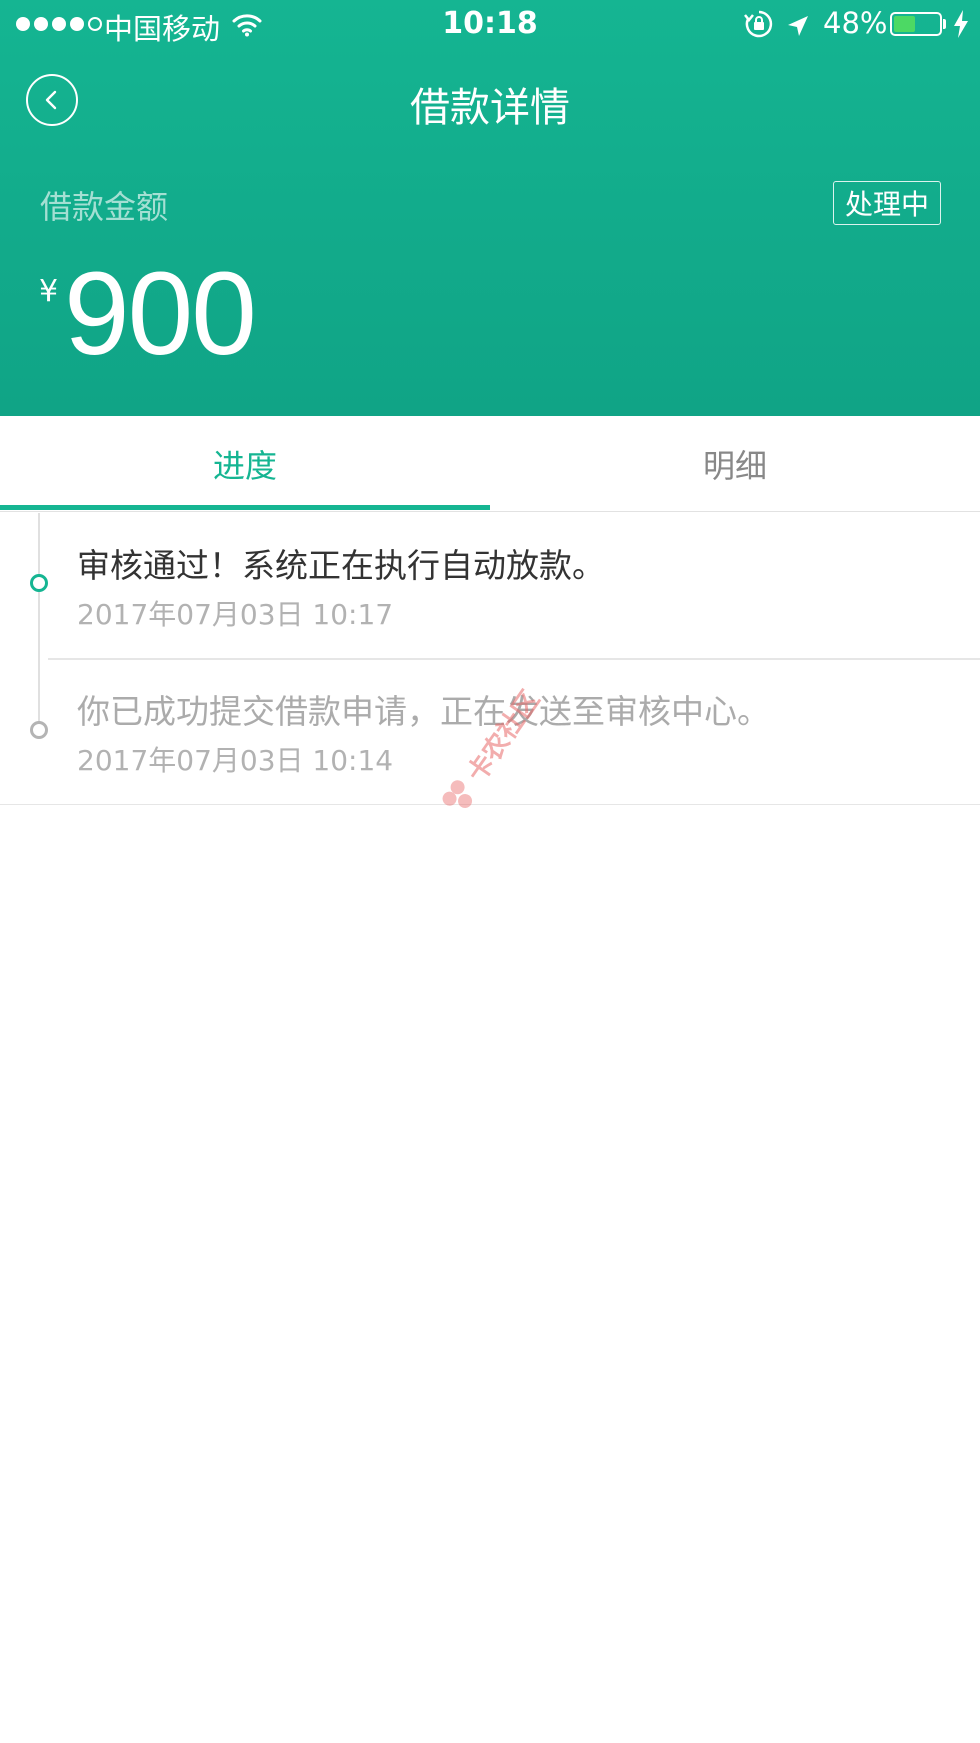 Image resolution: width=980 pixels, height=1743 pixels. Describe the element at coordinates (735, 464) in the screenshot. I see `tab-detail: 明细` at that location.